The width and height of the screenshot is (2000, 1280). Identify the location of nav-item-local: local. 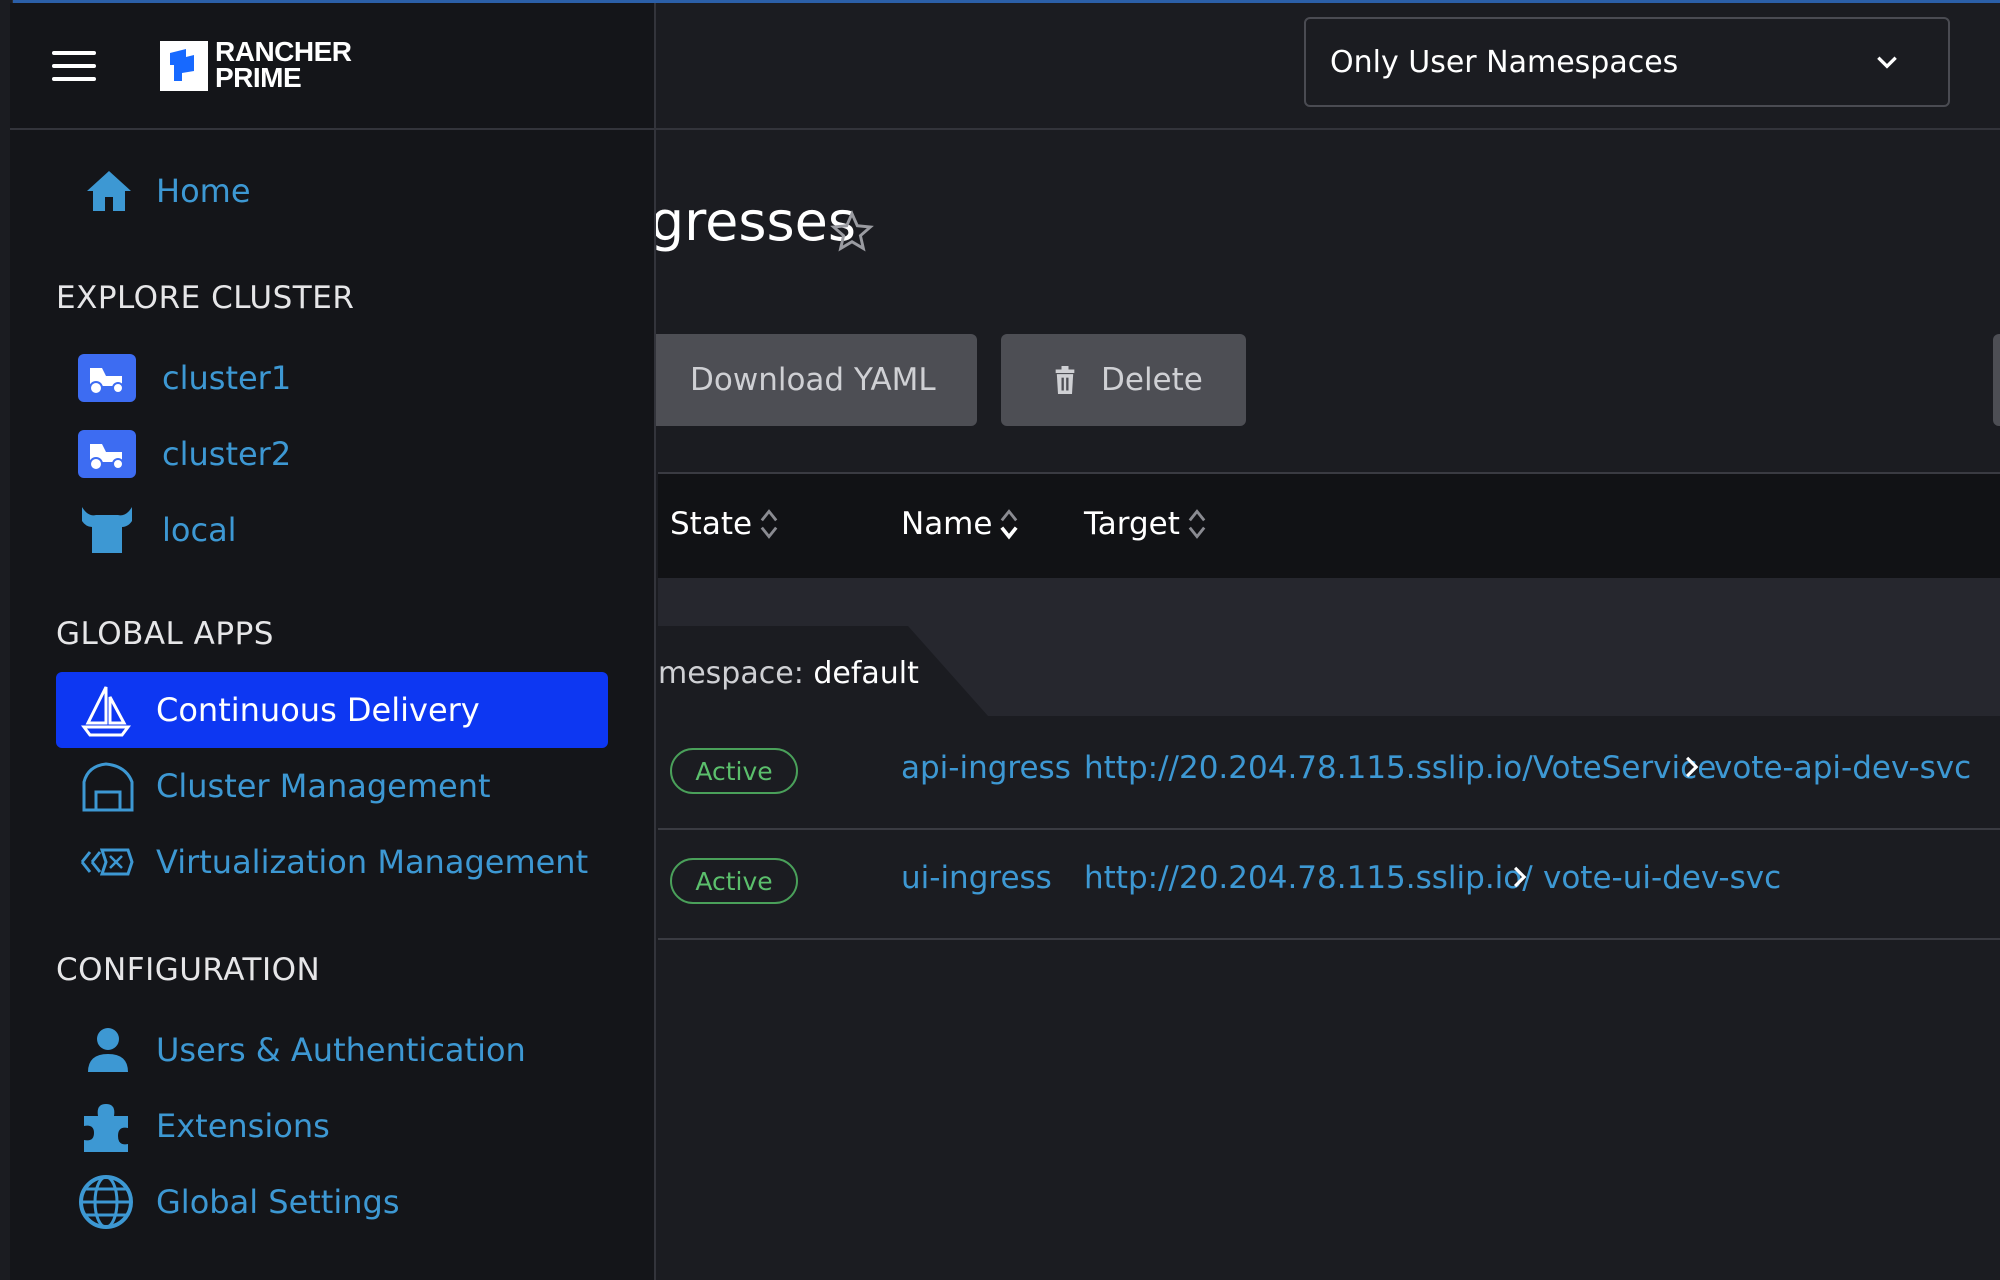
(332, 530).